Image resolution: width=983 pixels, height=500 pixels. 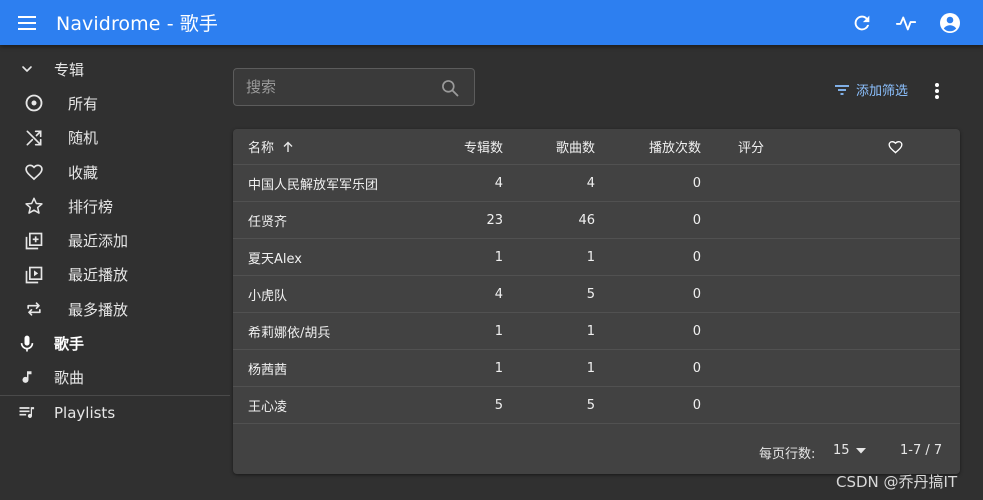 What do you see at coordinates (27, 343) in the screenshot?
I see `microphone-icon` at bounding box center [27, 343].